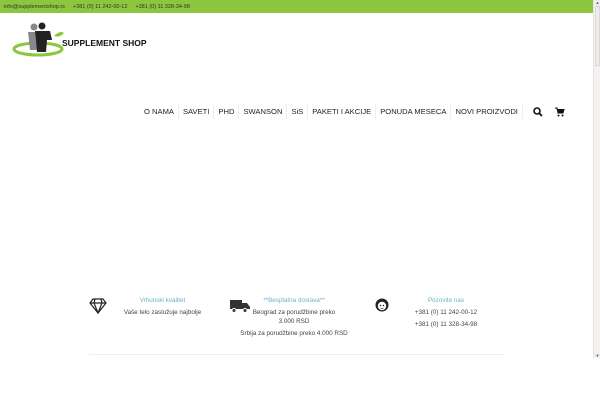  I want to click on cart-icon, so click(560, 112).